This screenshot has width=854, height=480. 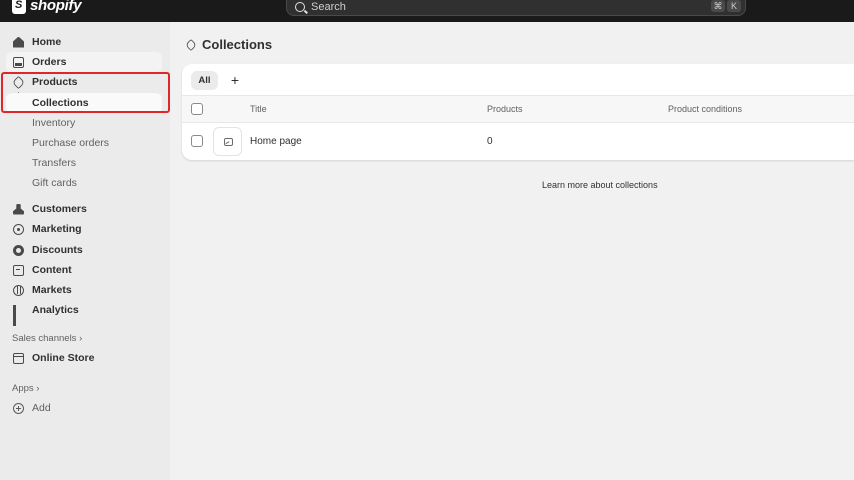 What do you see at coordinates (47, 42) in the screenshot?
I see `sidebar-item-label: Home` at bounding box center [47, 42].